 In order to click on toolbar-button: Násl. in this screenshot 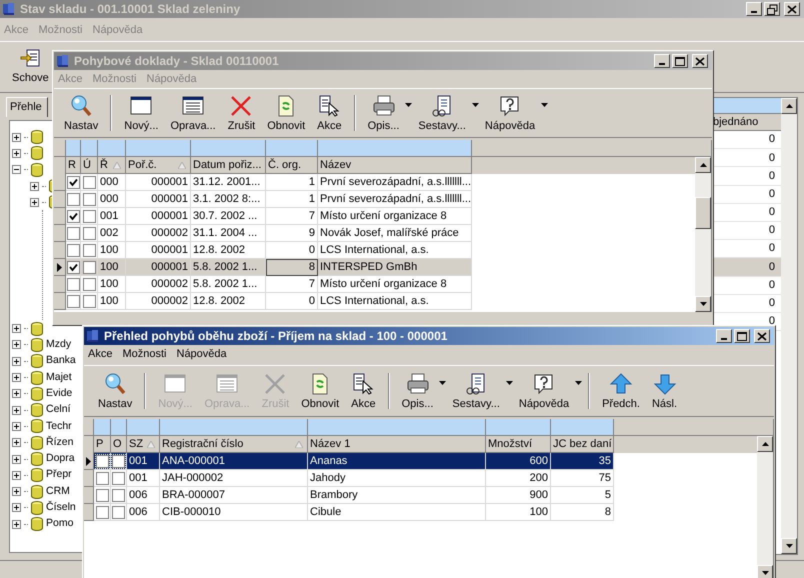, I will do `click(665, 391)`.